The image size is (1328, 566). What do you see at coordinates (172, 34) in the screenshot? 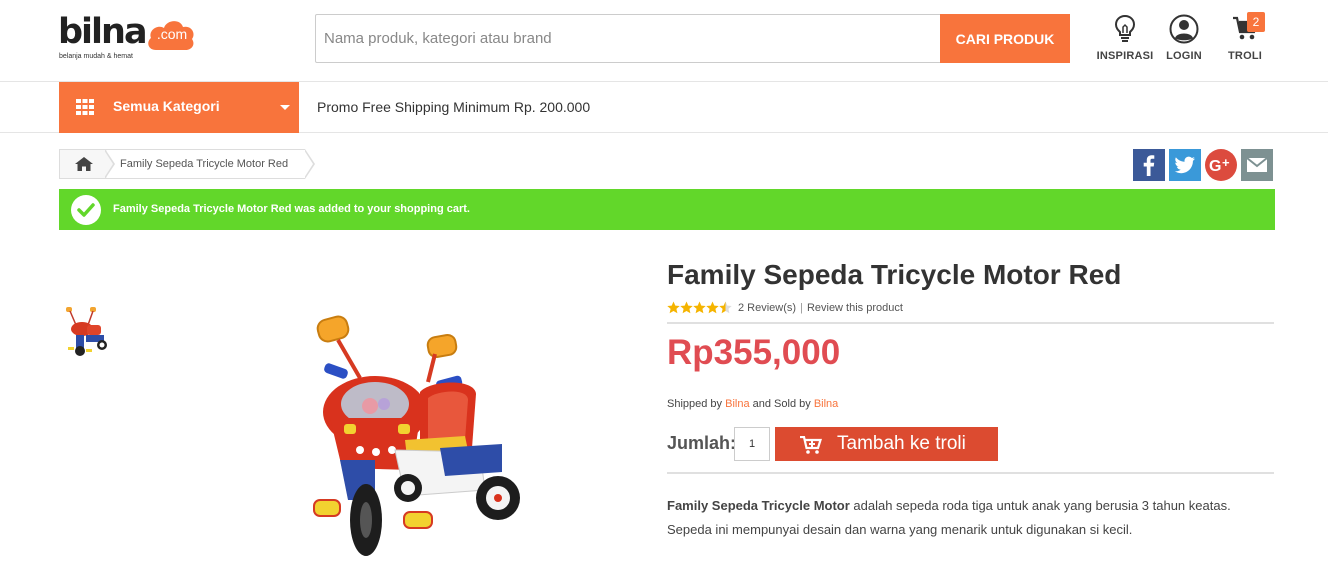
I see `logo-suffix: .com` at bounding box center [172, 34].